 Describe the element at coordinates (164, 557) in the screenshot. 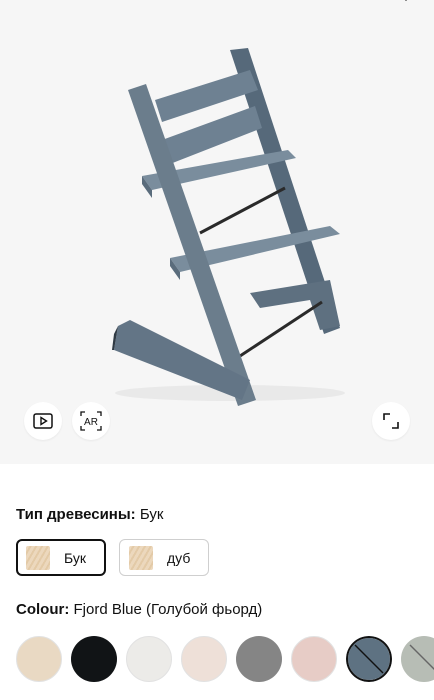

I see `wood-option-oak: дуб` at that location.